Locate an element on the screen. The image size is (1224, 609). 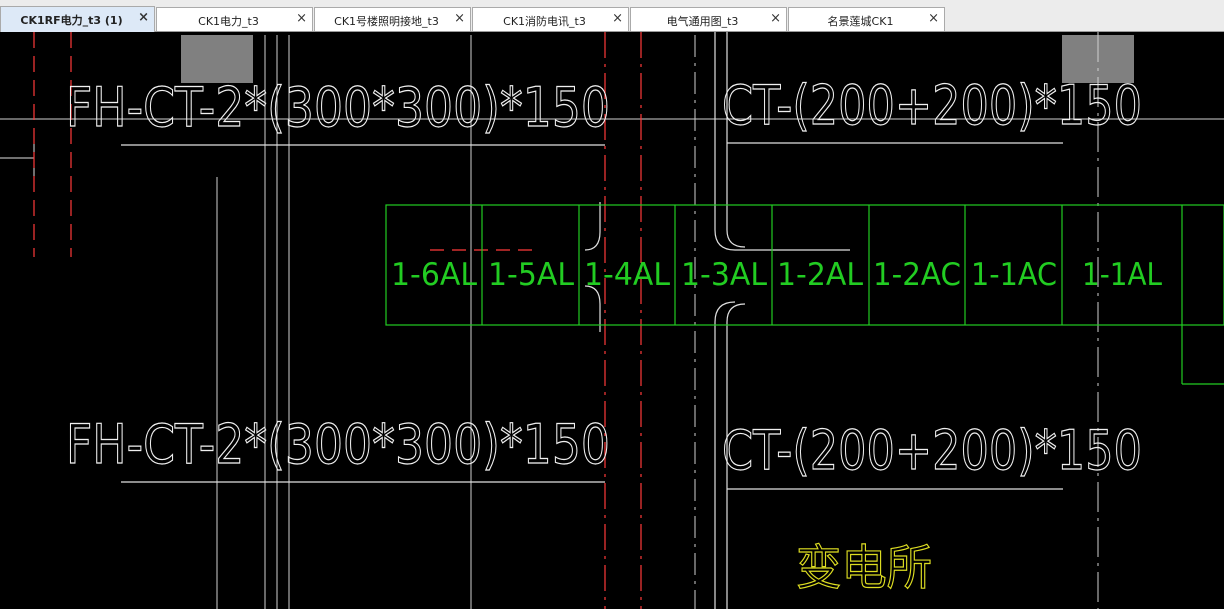
panel-label: 1-3AL is located at coordinates (724, 275).